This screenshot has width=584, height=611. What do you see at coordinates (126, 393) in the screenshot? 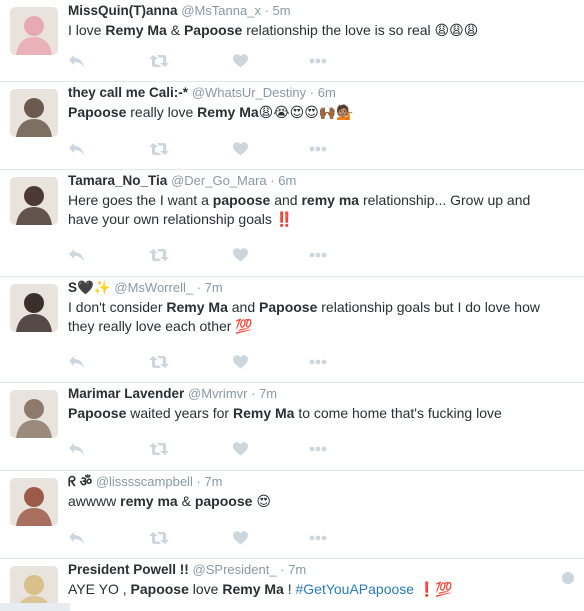
I see `display-name: Marimar Lavender` at bounding box center [126, 393].